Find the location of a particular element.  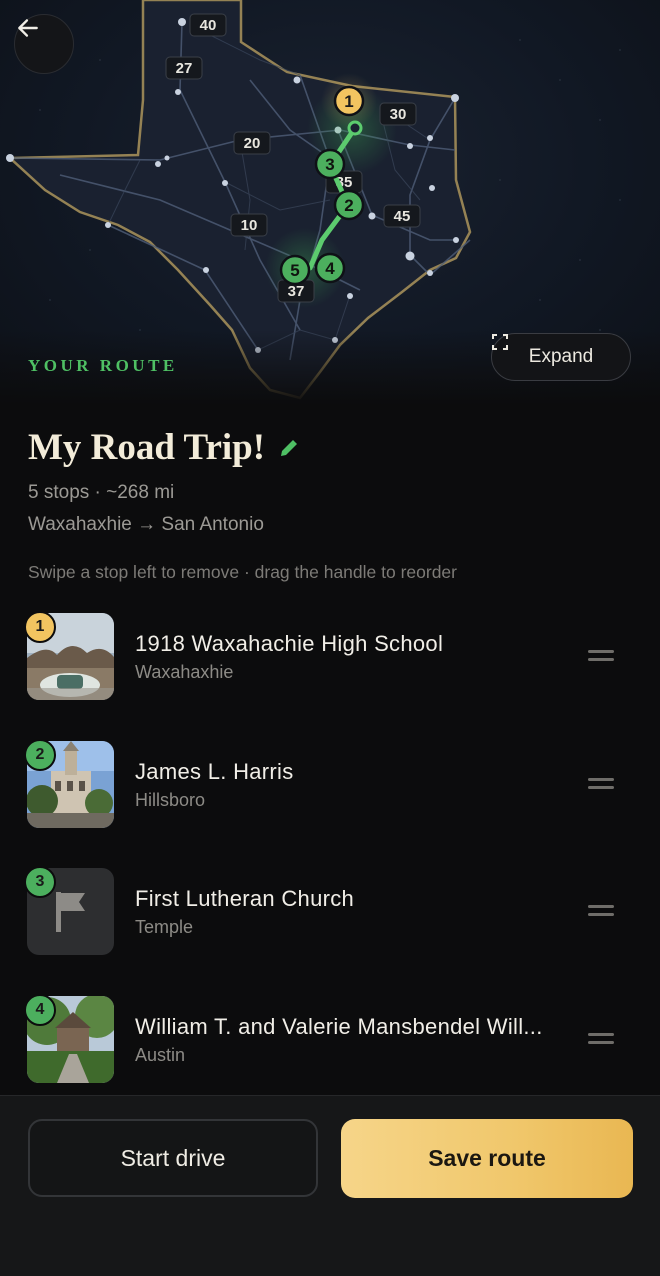

map-marker-2: 2 is located at coordinates (349, 205).